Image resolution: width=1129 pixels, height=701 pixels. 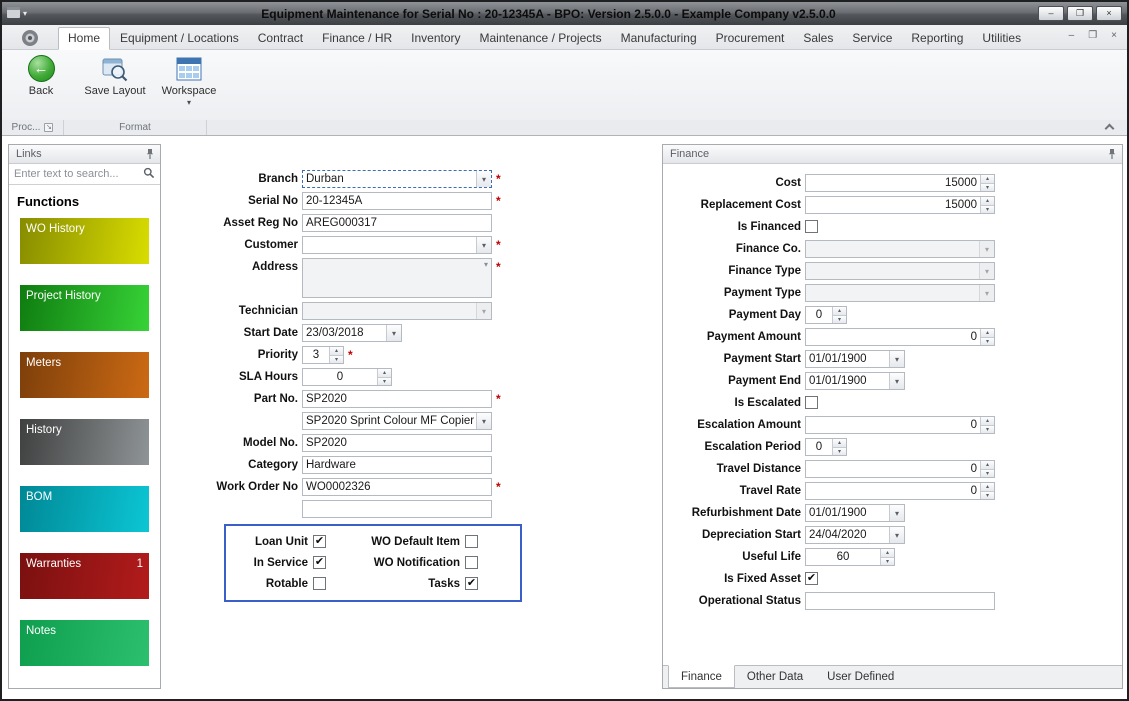 What do you see at coordinates (659, 38) in the screenshot?
I see `ribbon-tab-manufacturing: Manufacturing` at bounding box center [659, 38].